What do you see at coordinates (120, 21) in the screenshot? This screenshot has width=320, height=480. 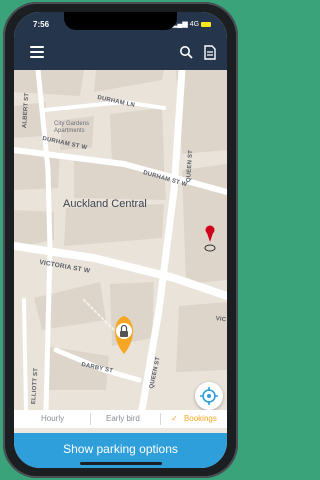 I see `notch` at bounding box center [120, 21].